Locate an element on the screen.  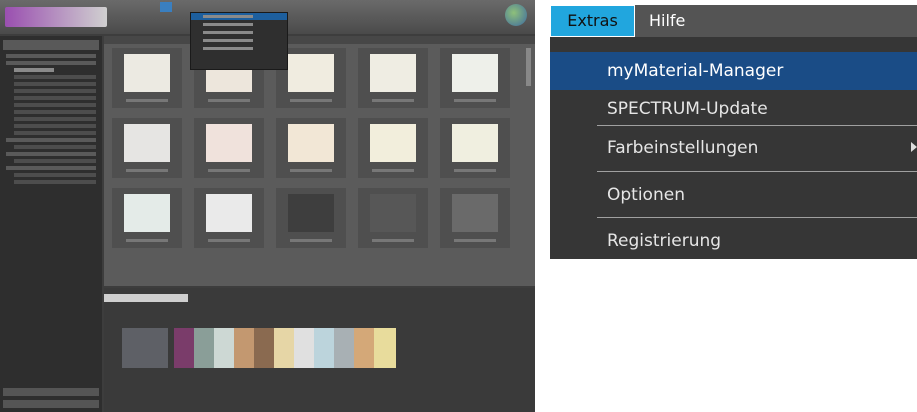
menu-hilfe: Hilfe is located at coordinates (667, 21).